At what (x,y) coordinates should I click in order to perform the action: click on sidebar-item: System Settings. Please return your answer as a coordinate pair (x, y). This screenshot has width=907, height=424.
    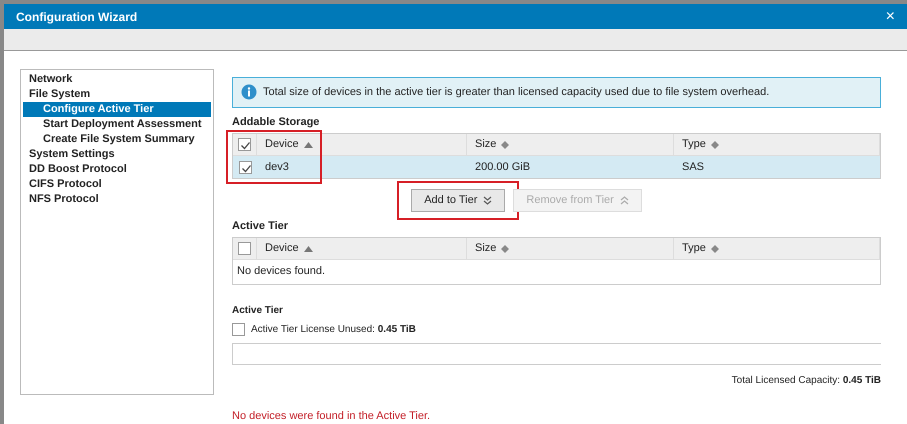
    Looking at the image, I should click on (117, 154).